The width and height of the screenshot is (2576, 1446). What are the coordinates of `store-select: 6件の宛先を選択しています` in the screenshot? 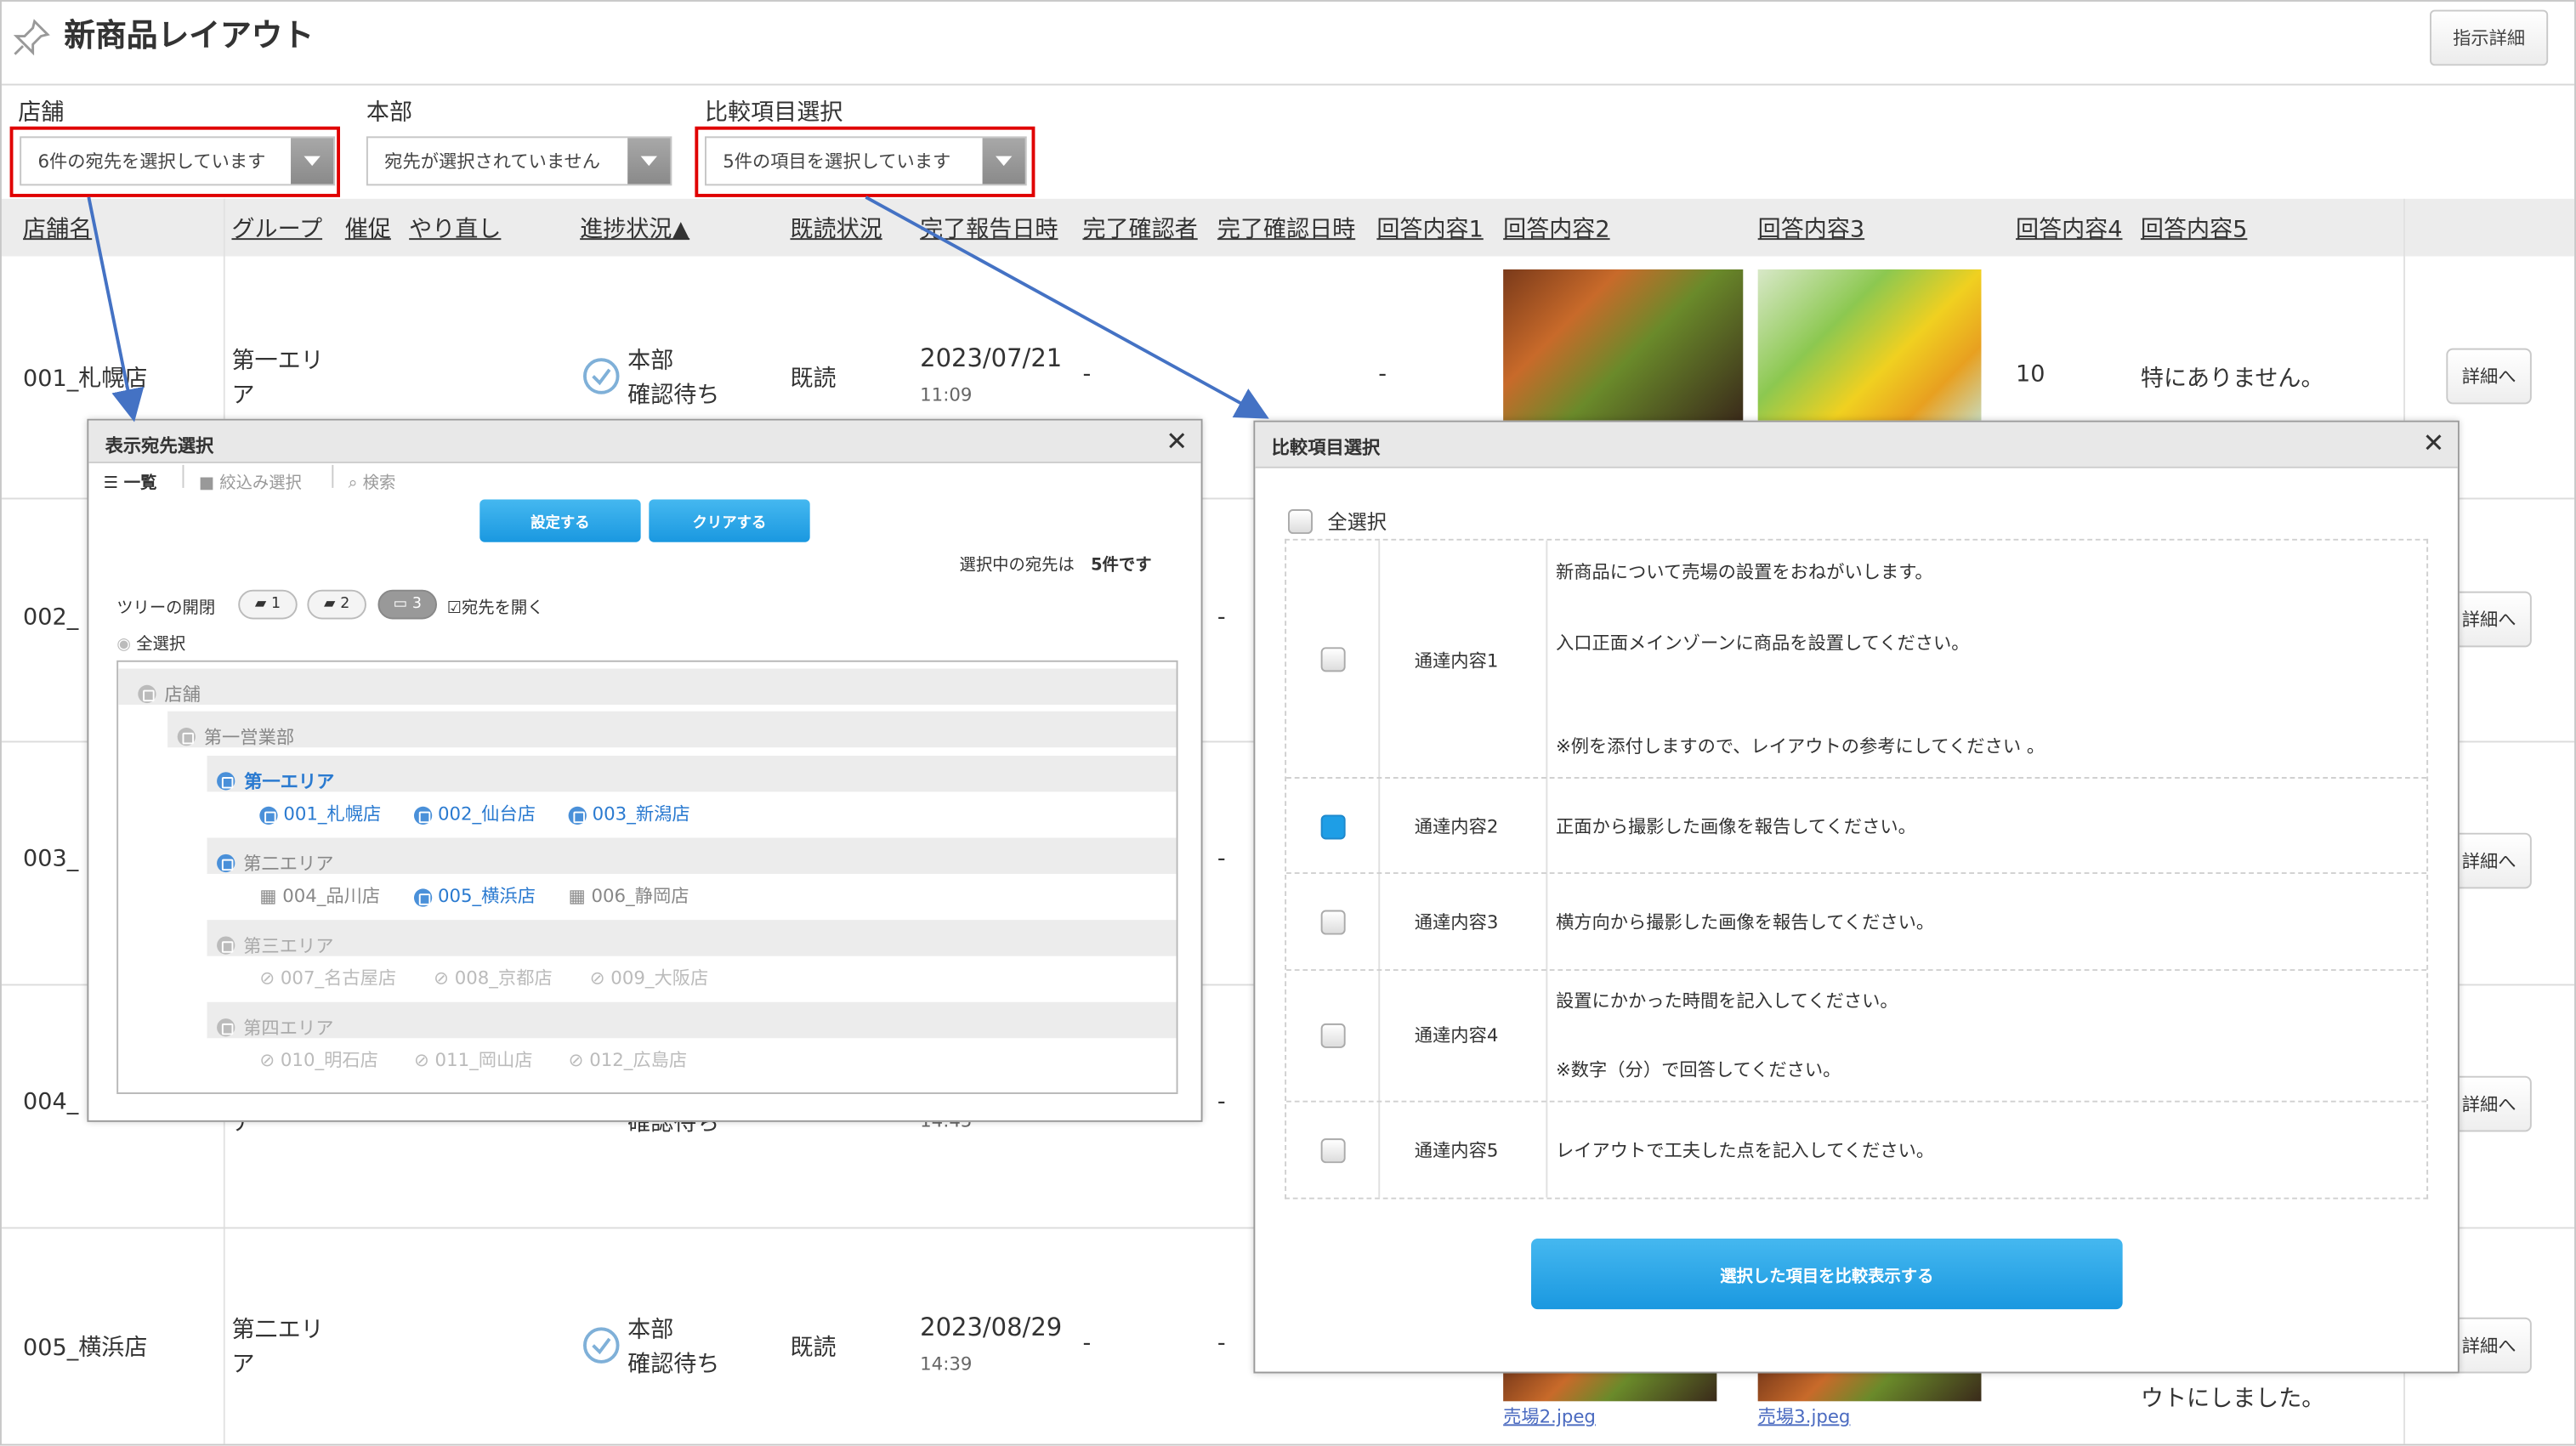 It's located at (178, 161).